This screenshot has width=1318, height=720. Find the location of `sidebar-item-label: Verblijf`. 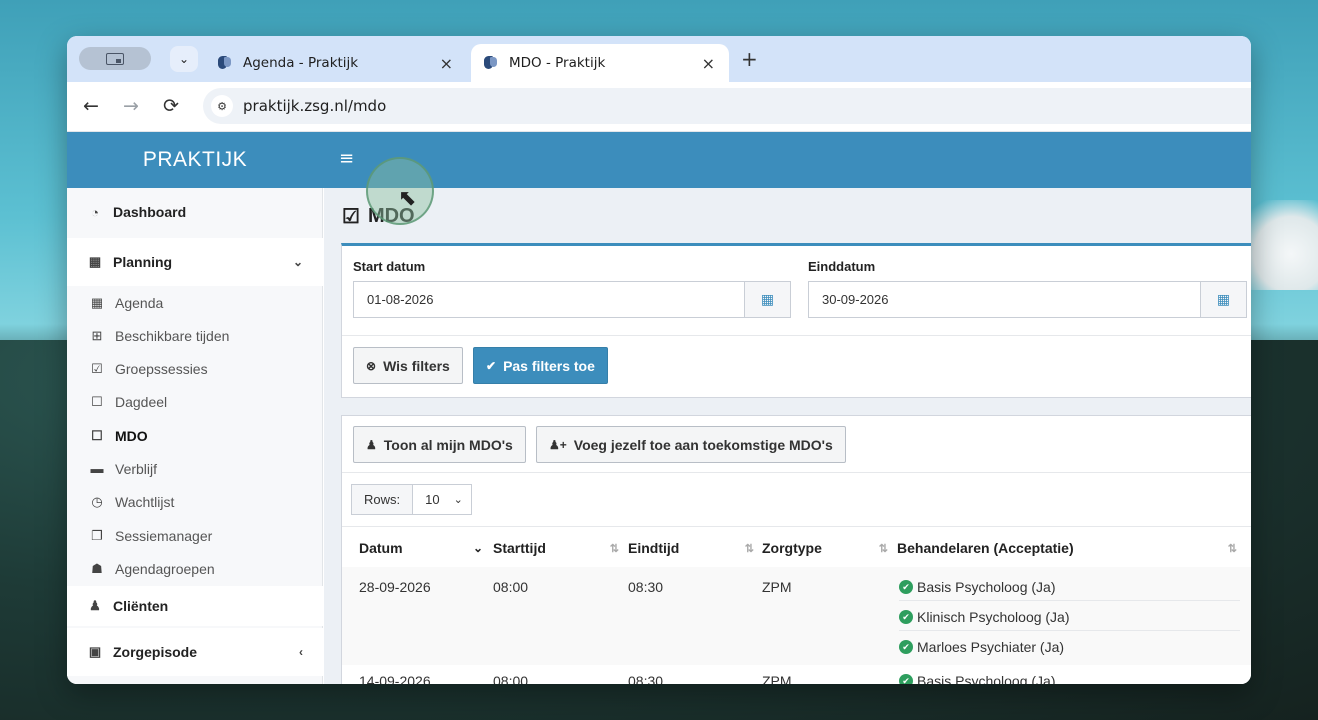

sidebar-item-label: Verblijf is located at coordinates (136, 468).